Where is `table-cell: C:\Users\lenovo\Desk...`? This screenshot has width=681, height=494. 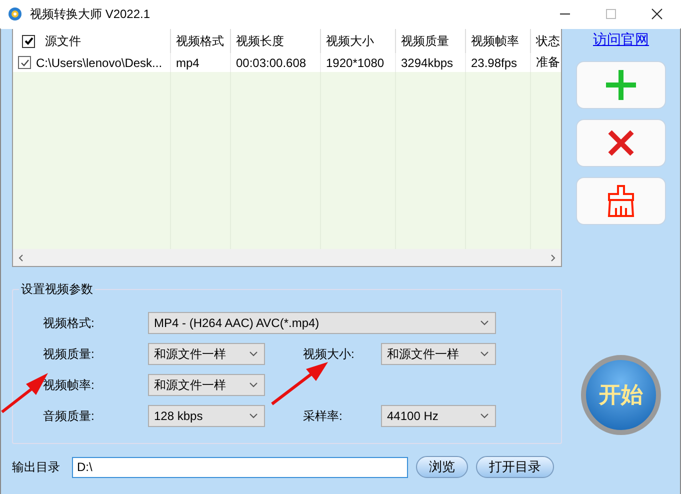
table-cell: C:\Users\lenovo\Desk... is located at coordinates (99, 63).